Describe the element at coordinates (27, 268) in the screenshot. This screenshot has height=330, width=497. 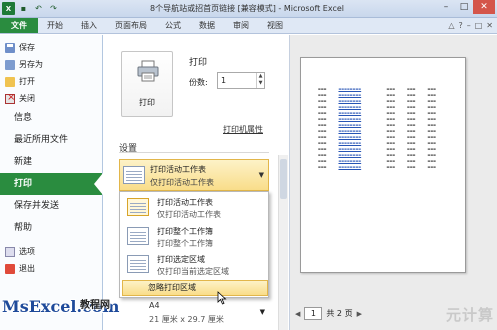
I see `nav-exit-label: 退出` at that location.